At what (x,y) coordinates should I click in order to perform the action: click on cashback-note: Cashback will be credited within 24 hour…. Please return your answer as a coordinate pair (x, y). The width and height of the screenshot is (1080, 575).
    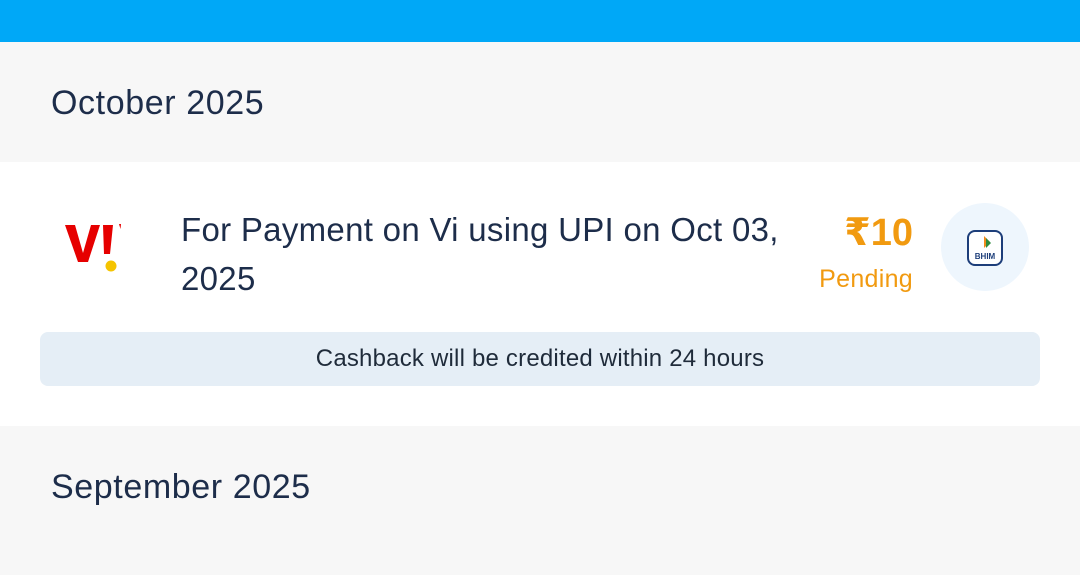
    Looking at the image, I should click on (540, 359).